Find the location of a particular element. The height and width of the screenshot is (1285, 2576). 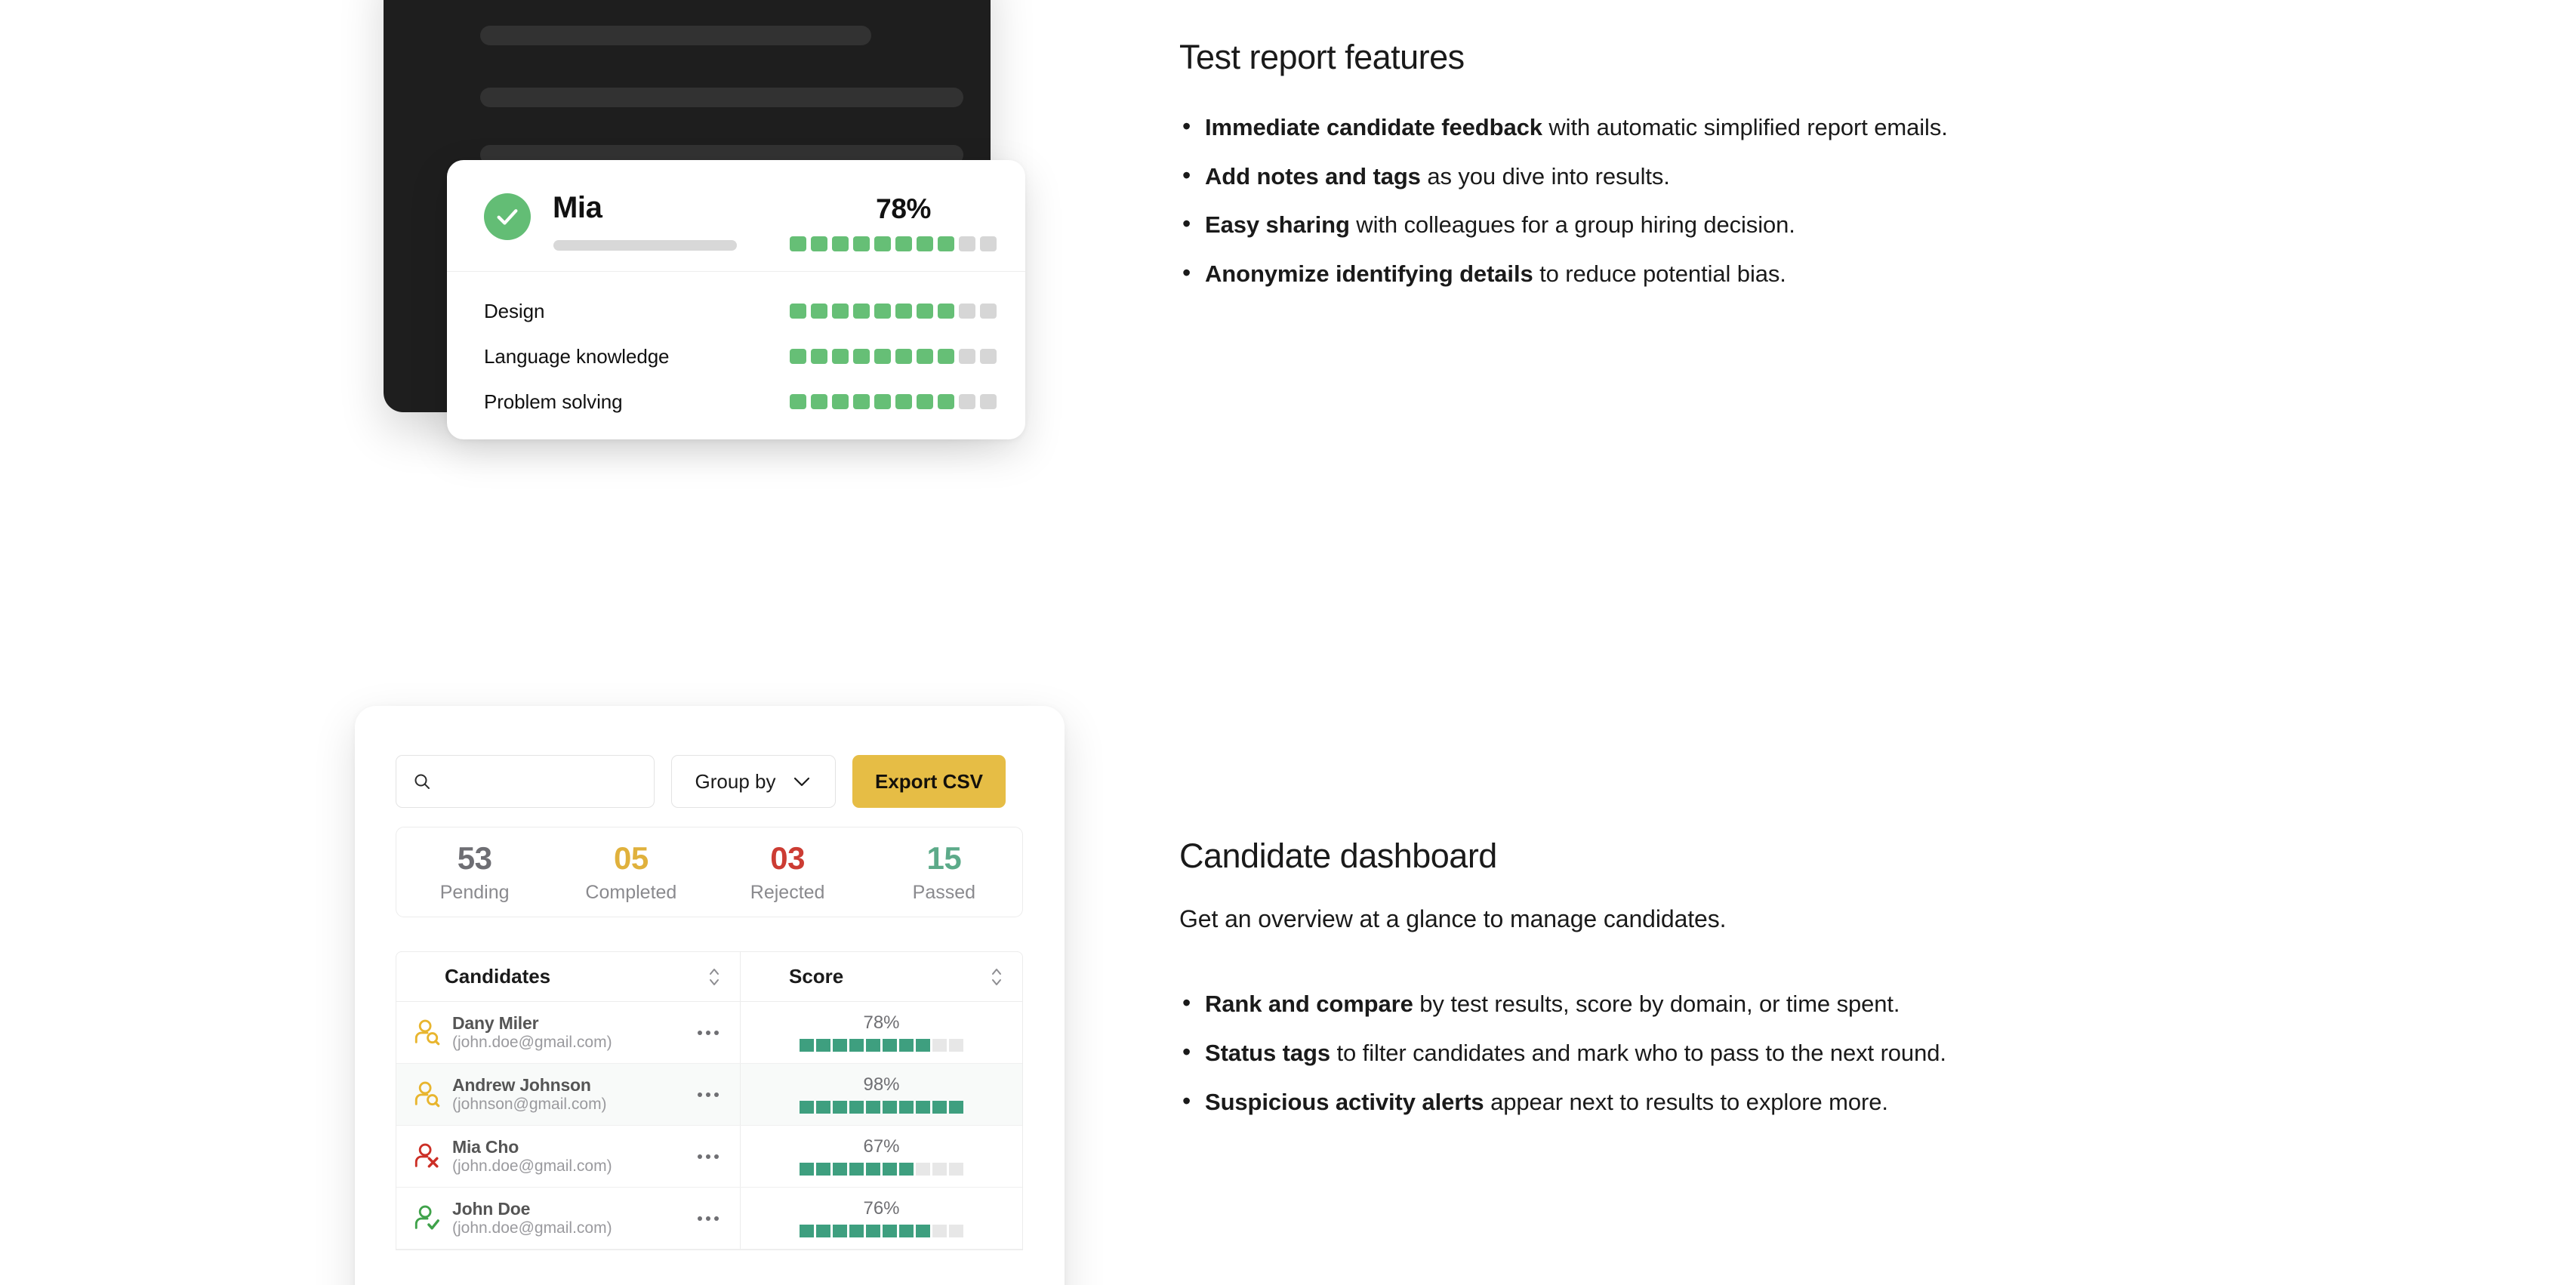

candidate-name: John Doe is located at coordinates (491, 1208).